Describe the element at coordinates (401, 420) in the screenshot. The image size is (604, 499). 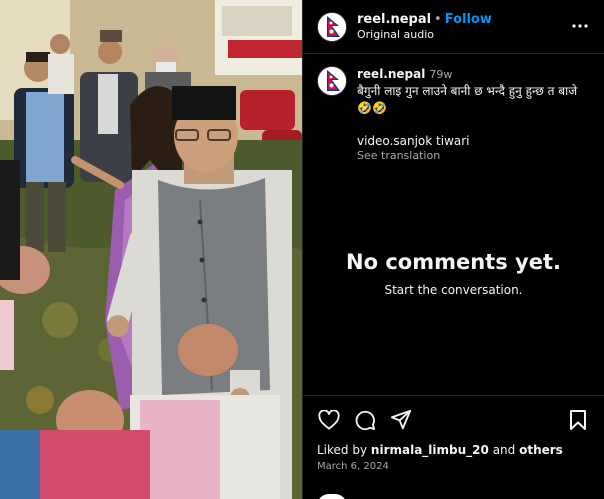
I see `share-icon` at that location.